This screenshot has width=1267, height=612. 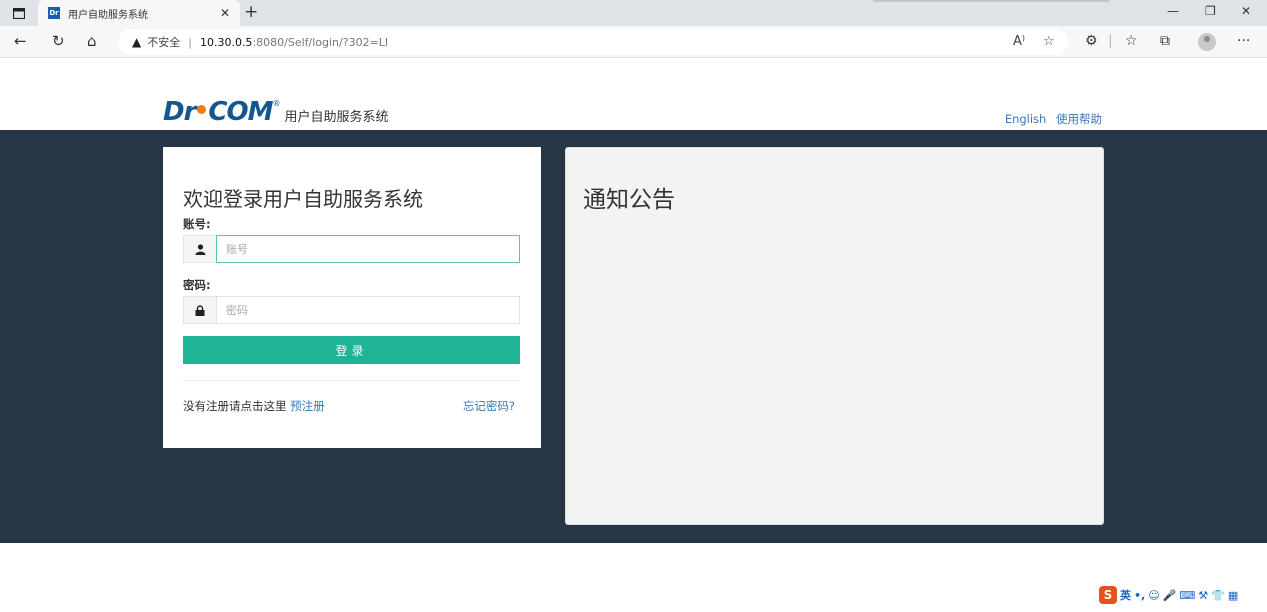 What do you see at coordinates (136, 42) in the screenshot?
I see `warning-icon: ▲` at bounding box center [136, 42].